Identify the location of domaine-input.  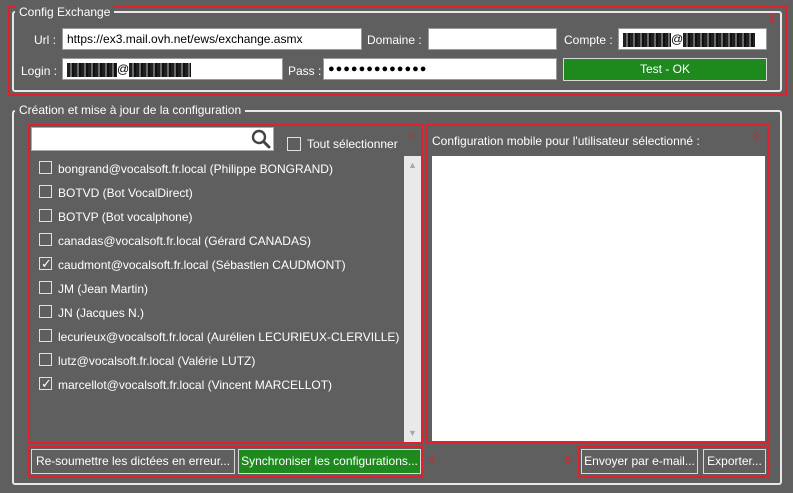
(492, 39).